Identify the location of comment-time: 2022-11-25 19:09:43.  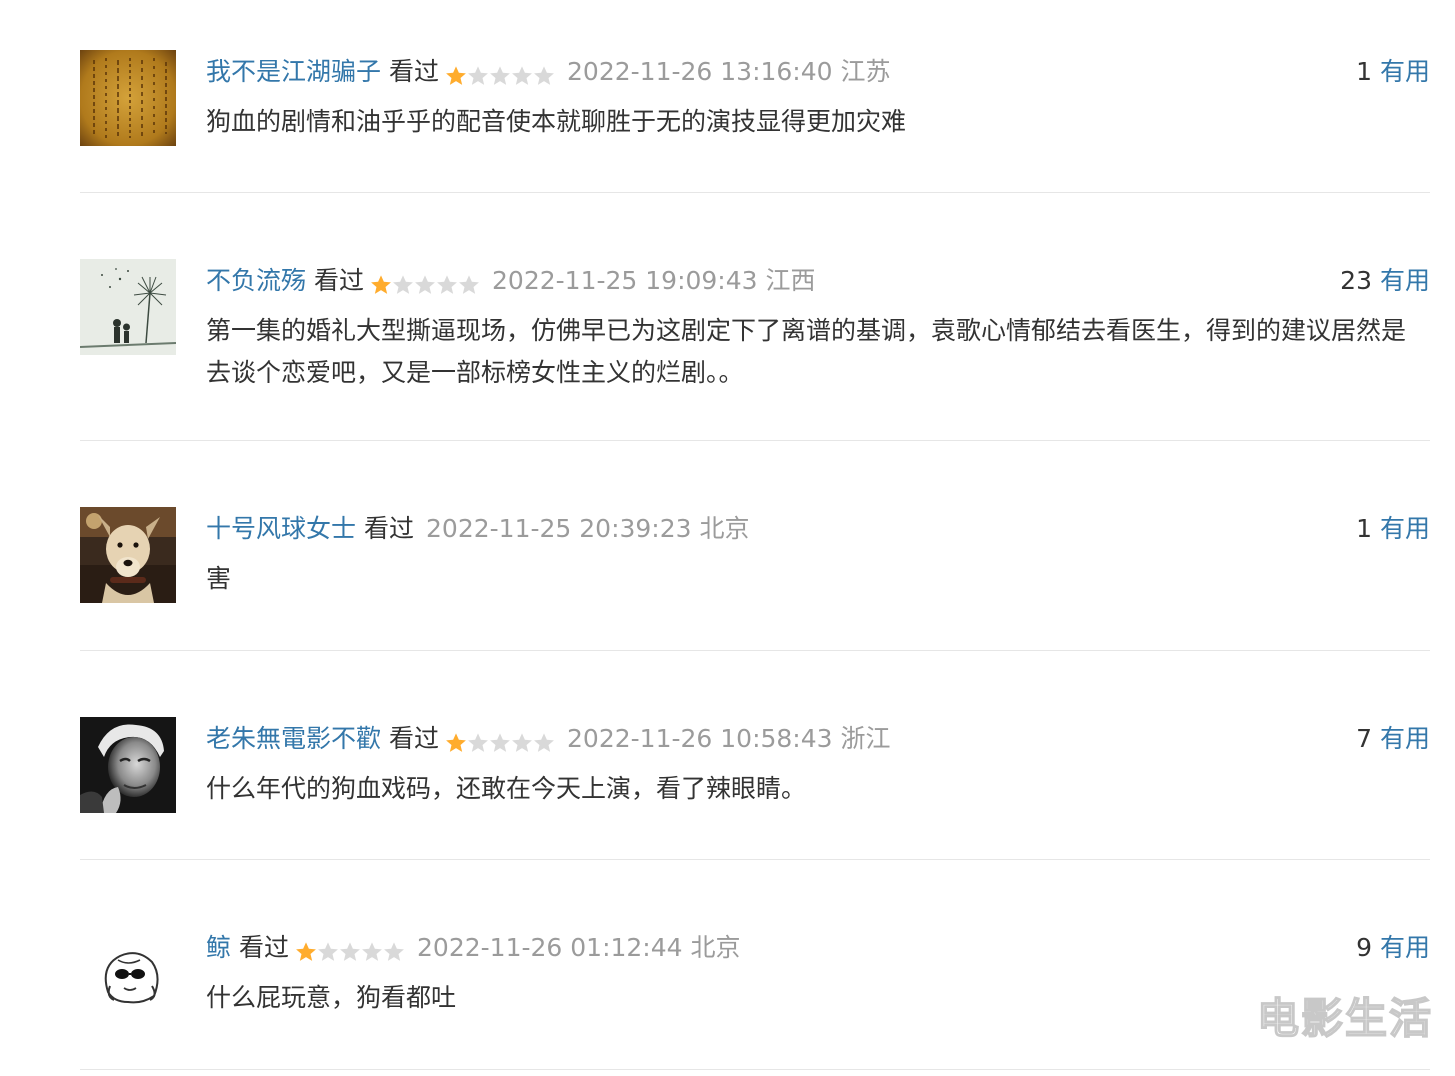
(625, 280).